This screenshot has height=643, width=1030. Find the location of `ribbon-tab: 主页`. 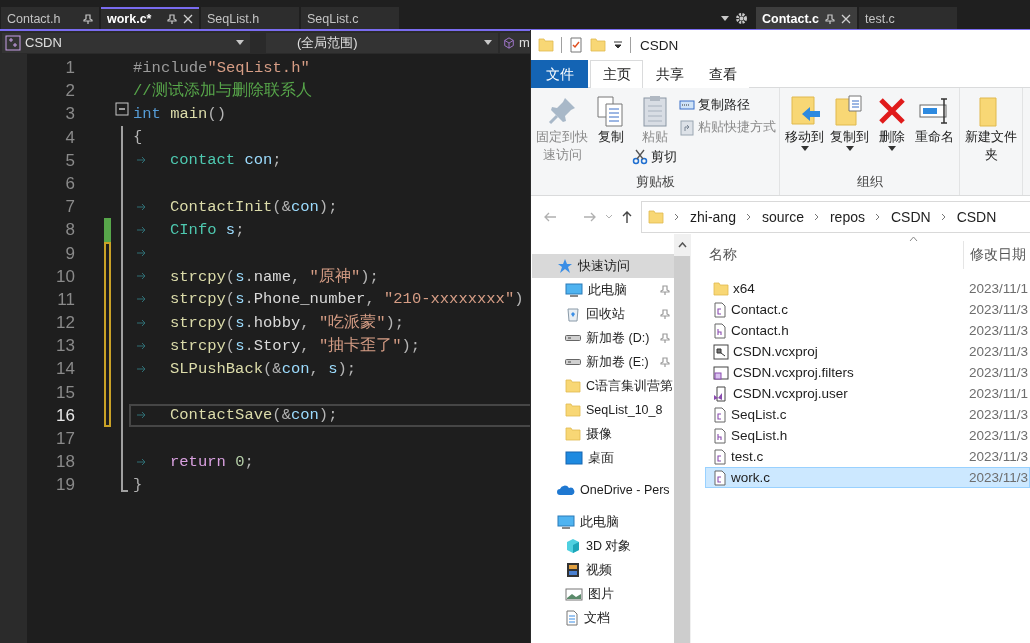

ribbon-tab: 主页 is located at coordinates (616, 74).